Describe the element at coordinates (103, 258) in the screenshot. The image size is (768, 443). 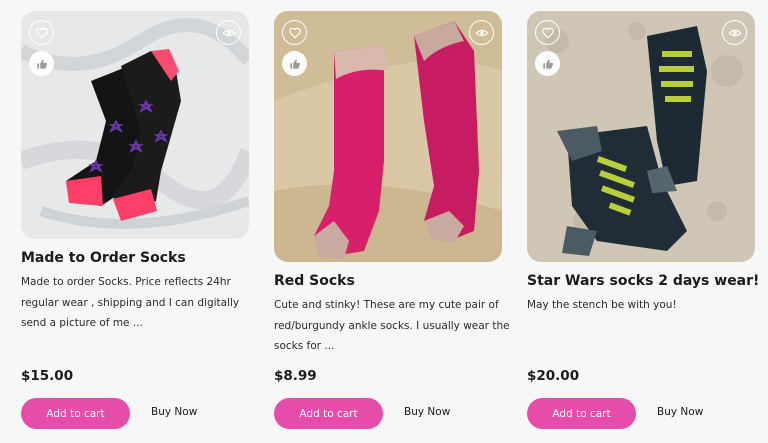
I see `product-title: Made to Order Socks` at that location.